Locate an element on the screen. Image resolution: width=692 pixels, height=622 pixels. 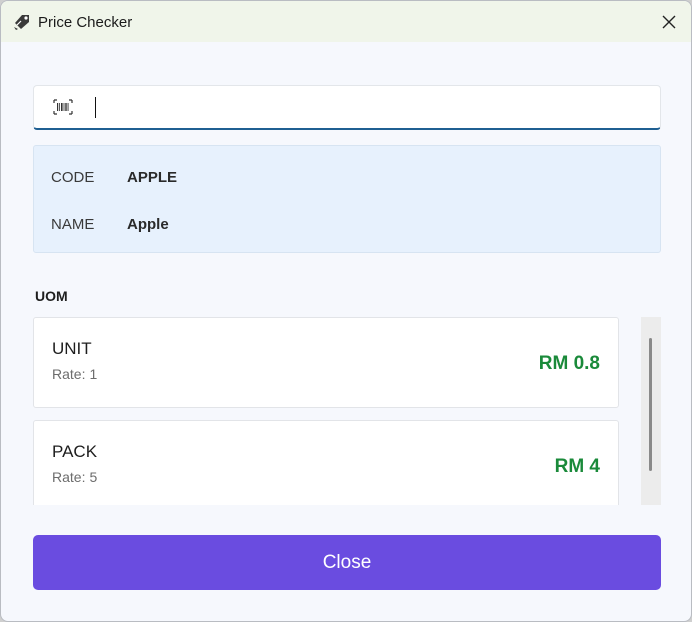
uom-item: UNIT Rate: 1 RM 0.8 is located at coordinates (326, 362).